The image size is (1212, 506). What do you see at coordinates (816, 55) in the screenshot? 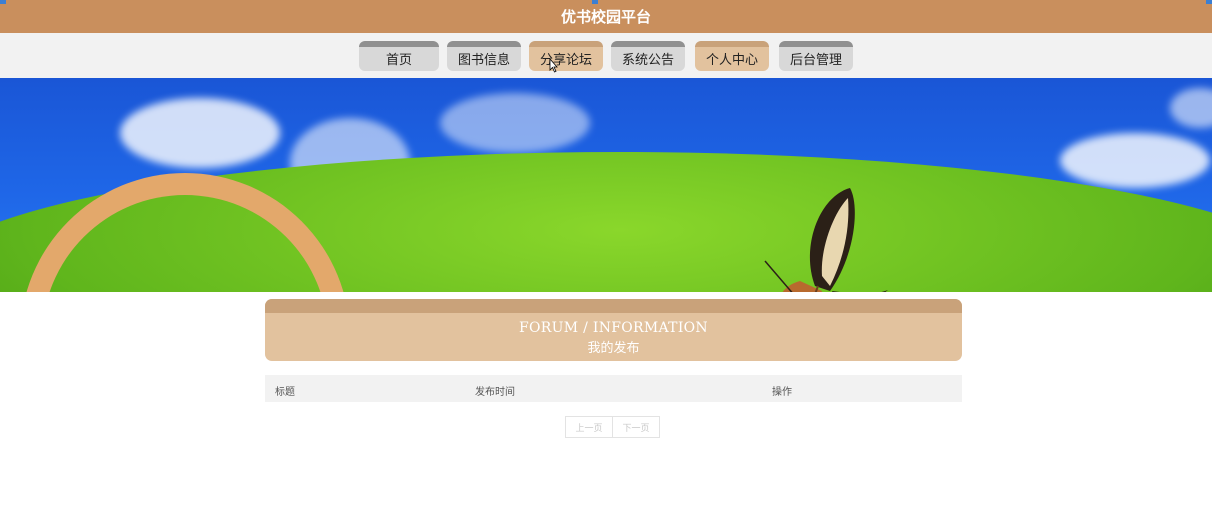
I see `nav-admin: 后台管理` at bounding box center [816, 55].